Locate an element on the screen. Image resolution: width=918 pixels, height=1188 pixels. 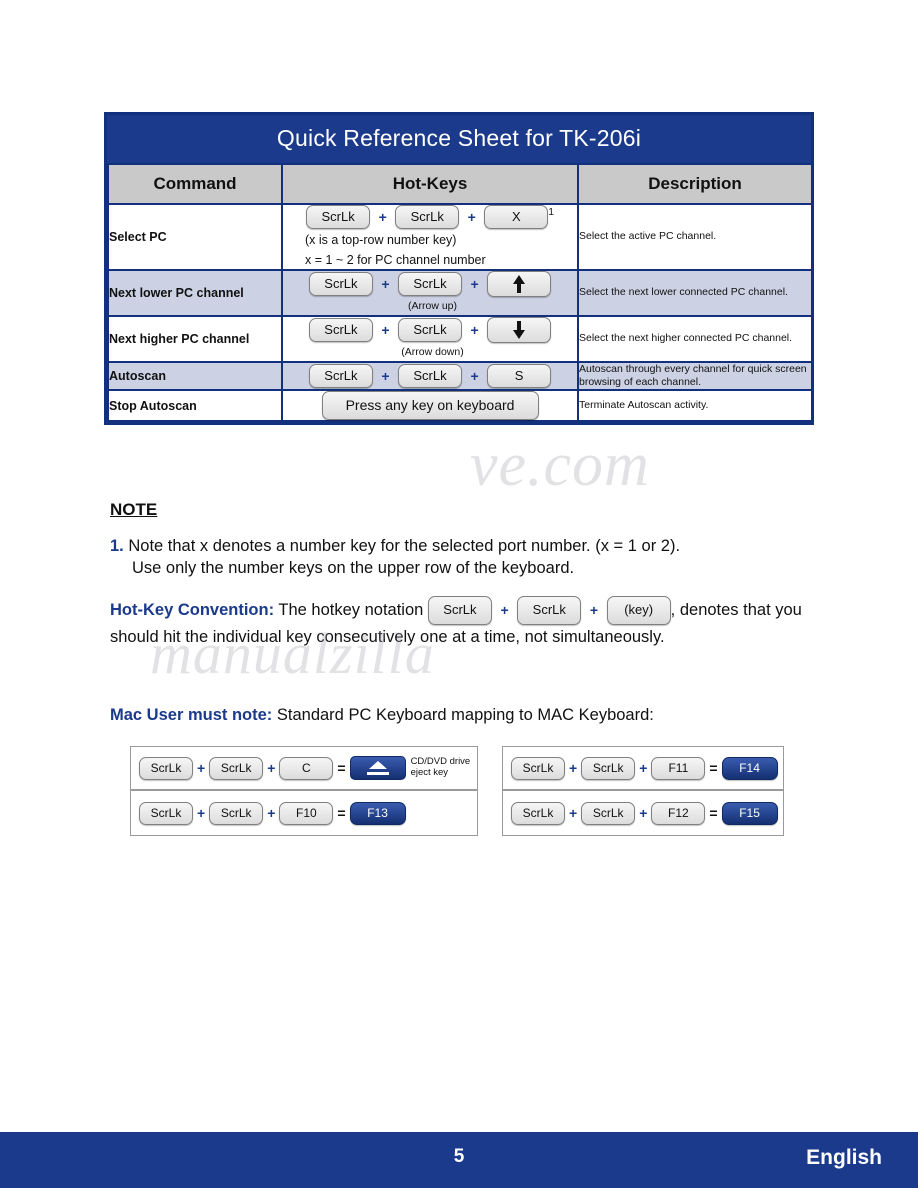
convention-text-before: The hotkey notation is located at coordinates (351, 609).